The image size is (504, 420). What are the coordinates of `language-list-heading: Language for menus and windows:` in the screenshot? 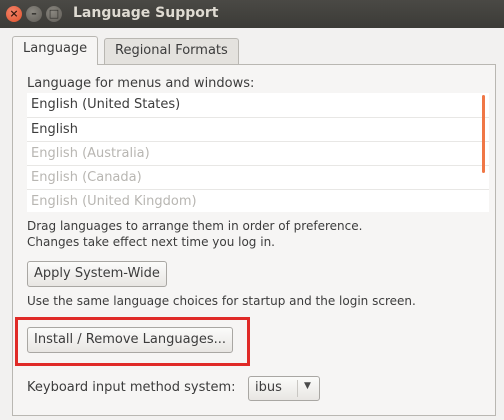 It's located at (141, 83).